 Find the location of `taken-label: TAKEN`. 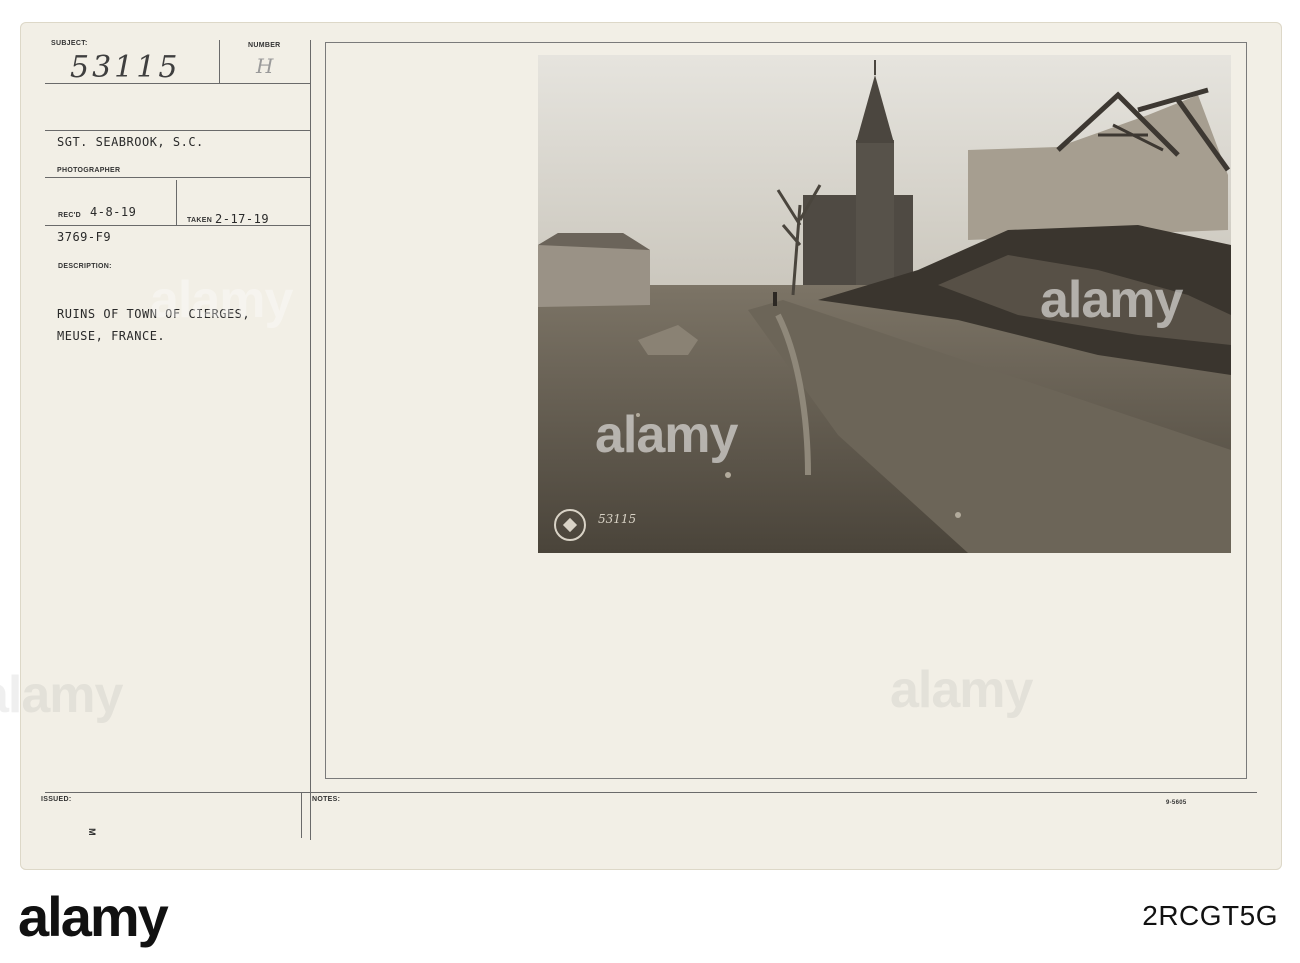

taken-label: TAKEN is located at coordinates (200, 220).